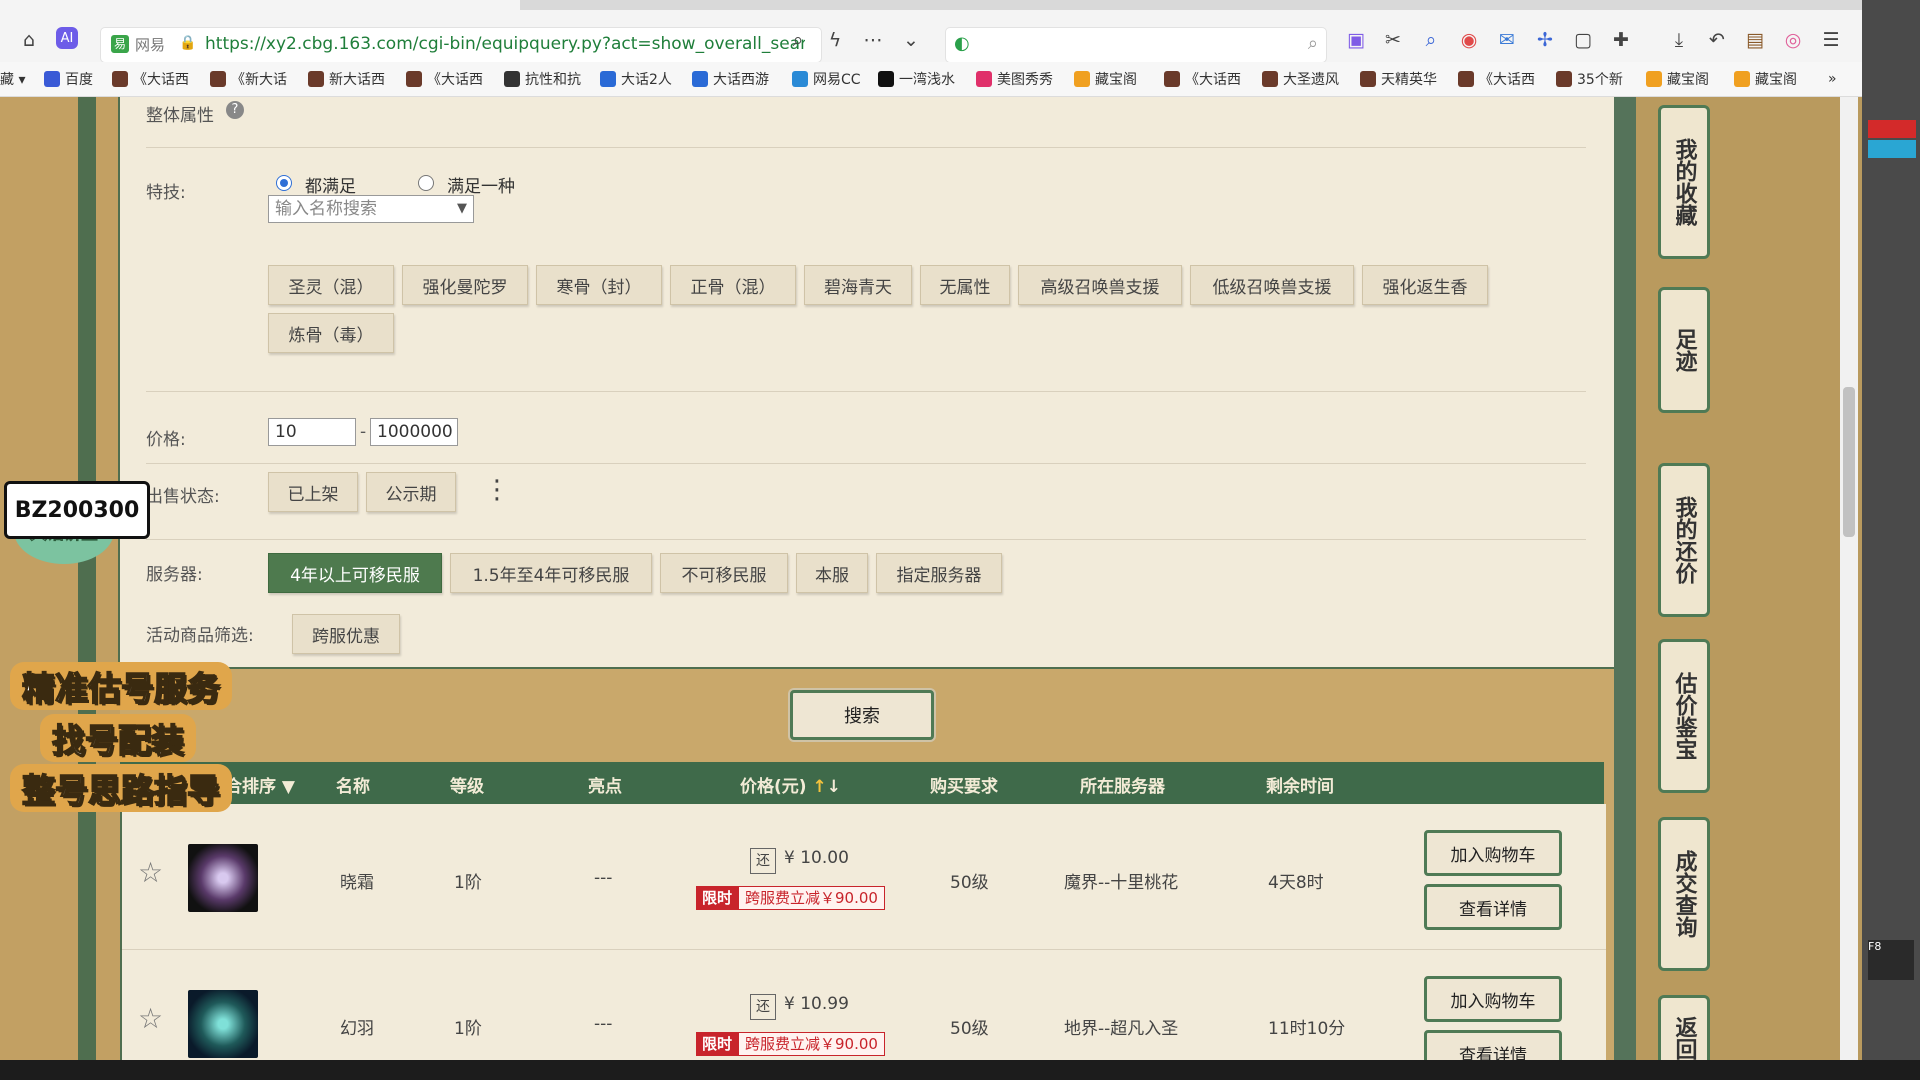 The width and height of the screenshot is (1920, 1080). I want to click on activity-option: 跨服优惠, so click(346, 634).